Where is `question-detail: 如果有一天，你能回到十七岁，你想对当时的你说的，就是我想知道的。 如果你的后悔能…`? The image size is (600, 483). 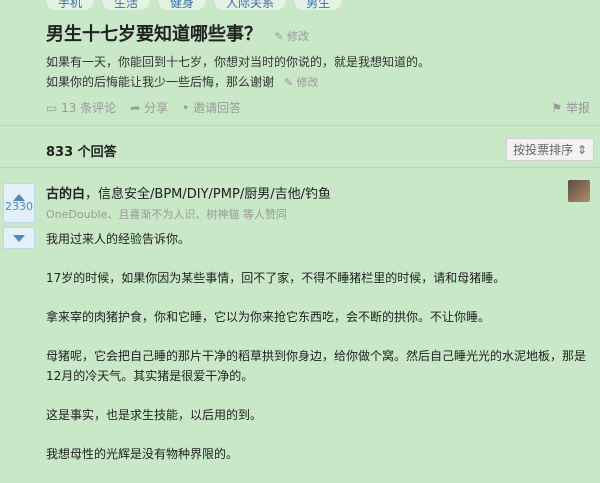 question-detail: 如果有一天，你能回到十七岁，你想对当时的你说的，就是我想知道的。 如果你的后悔能… is located at coordinates (238, 72).